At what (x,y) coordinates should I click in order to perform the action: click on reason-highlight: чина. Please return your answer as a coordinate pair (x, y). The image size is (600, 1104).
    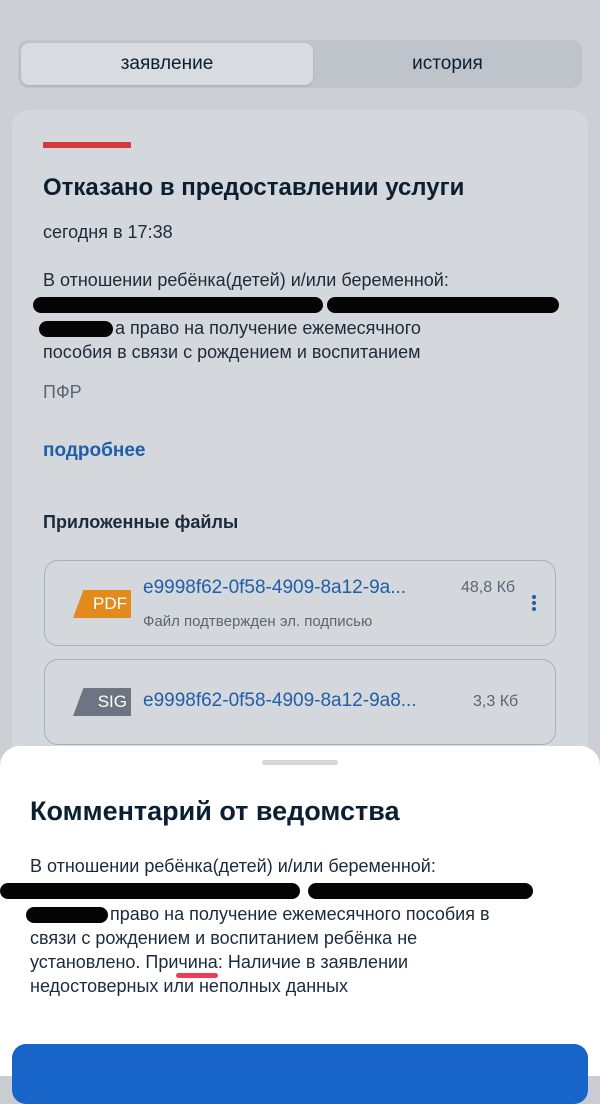
    Looking at the image, I should click on (198, 962).